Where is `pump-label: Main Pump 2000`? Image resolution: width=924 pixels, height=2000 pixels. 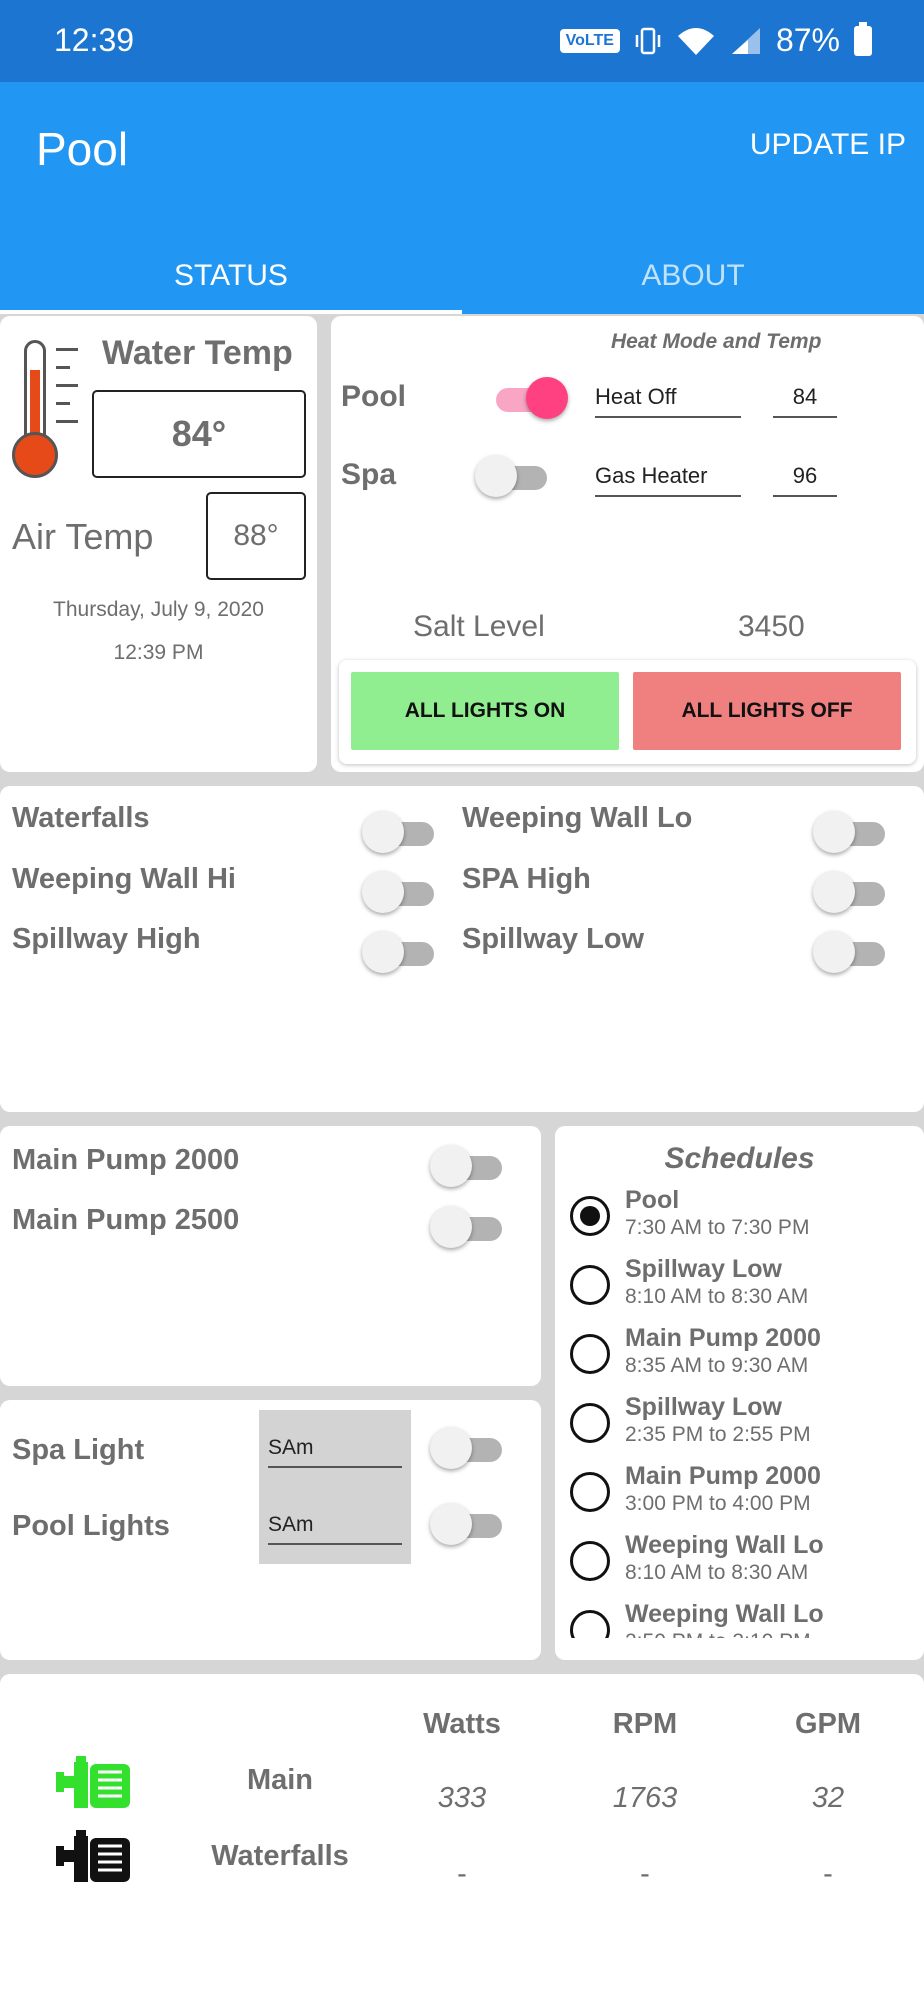 pump-label: Main Pump 2000 is located at coordinates (126, 1160).